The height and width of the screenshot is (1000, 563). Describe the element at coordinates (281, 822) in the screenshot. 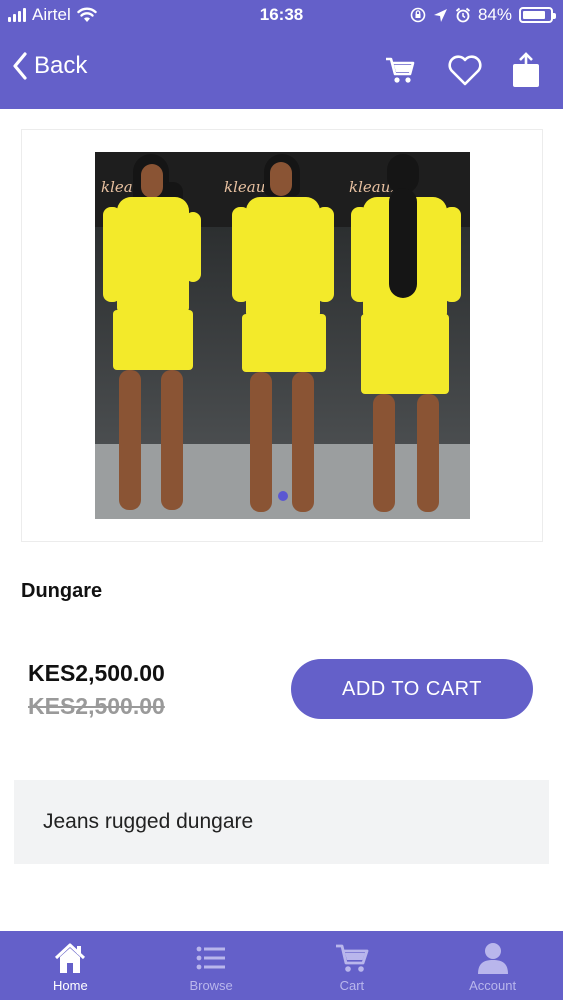

I see `product-description: Jeans rugged dungare` at that location.